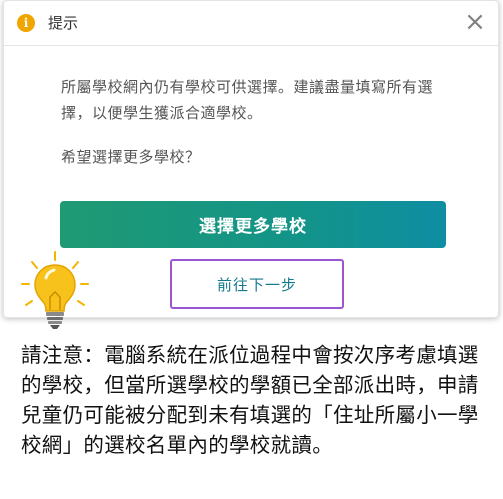  Describe the element at coordinates (26, 23) in the screenshot. I see `info-icon: i` at that location.